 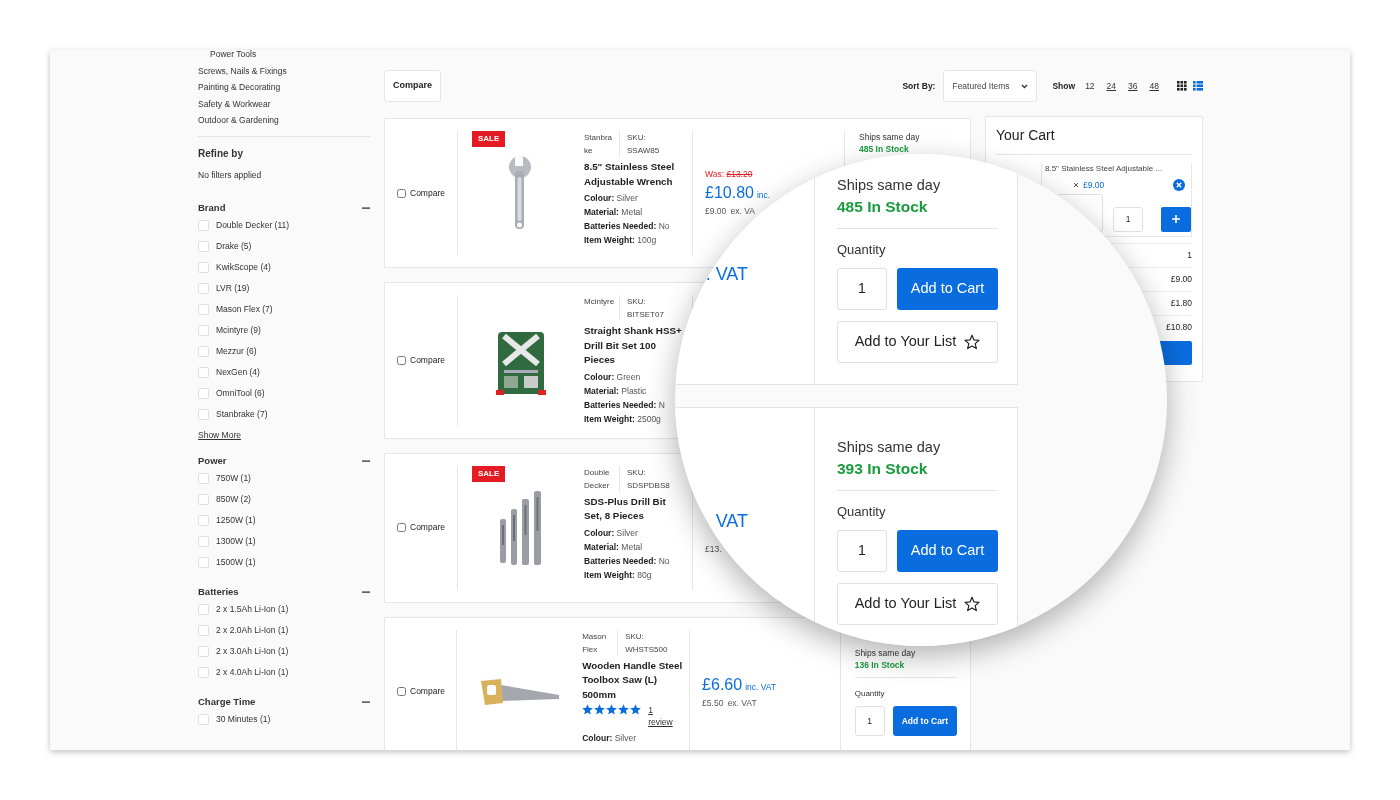 I want to click on facet-title: Brand, so click(x=212, y=208).